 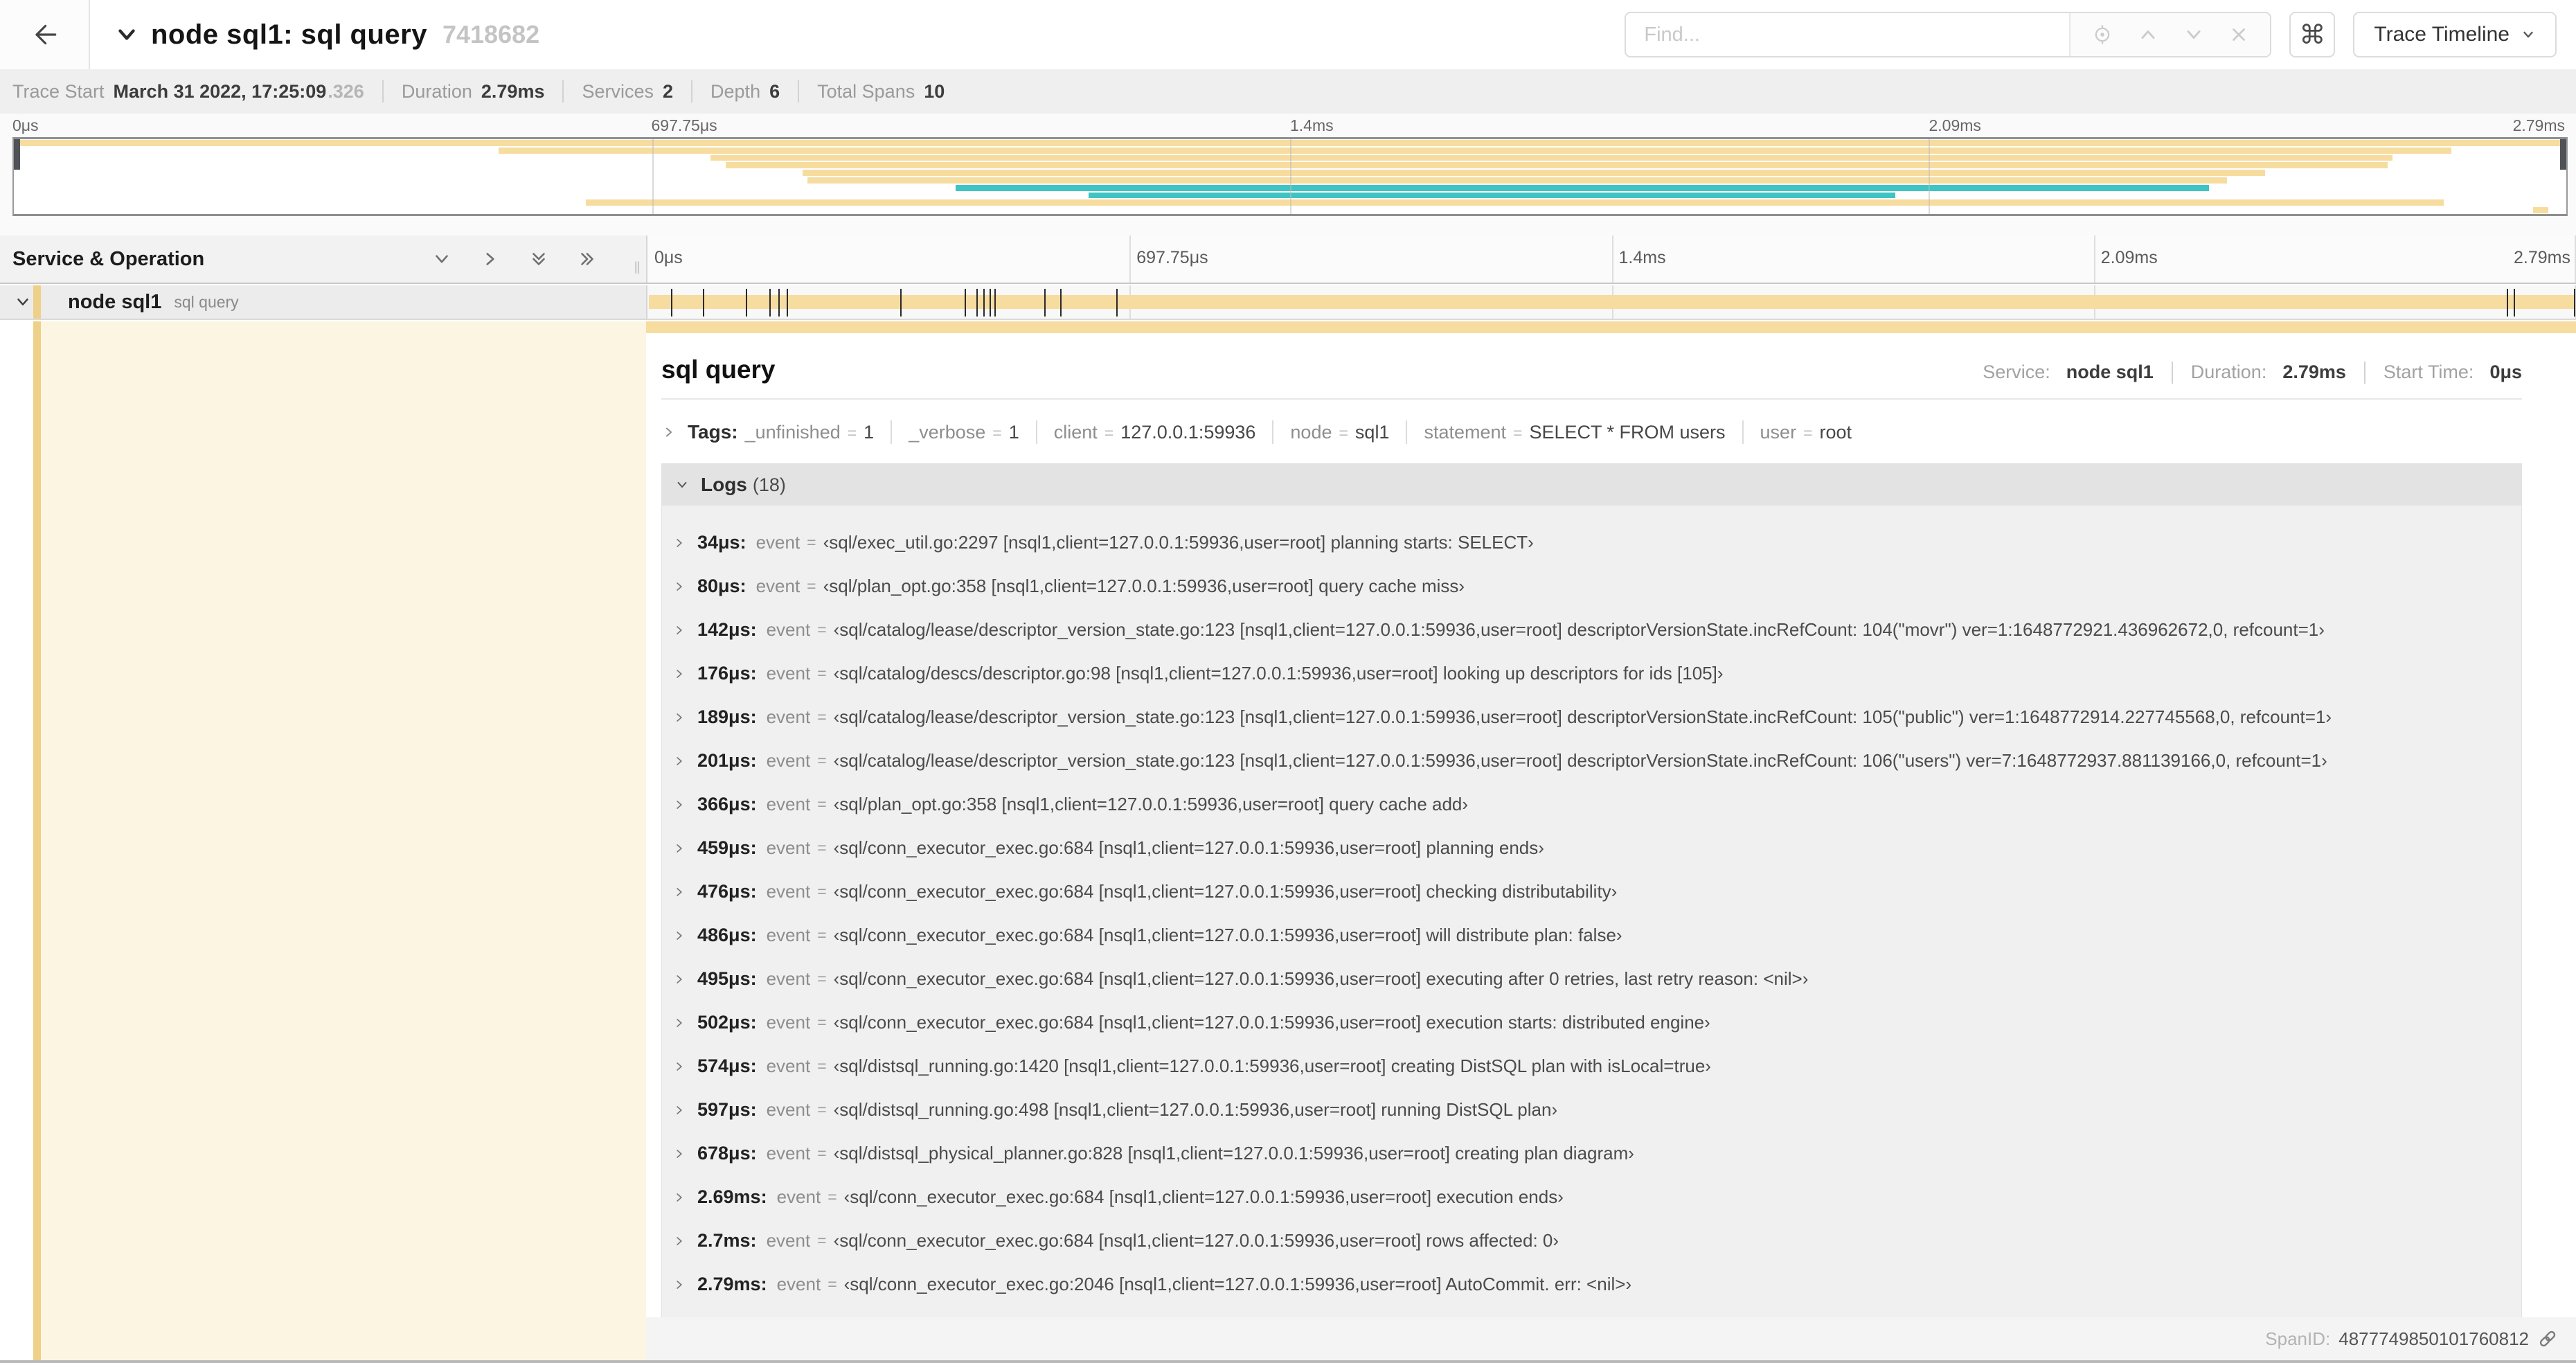 I want to click on collapse-all-icon, so click(x=538, y=259).